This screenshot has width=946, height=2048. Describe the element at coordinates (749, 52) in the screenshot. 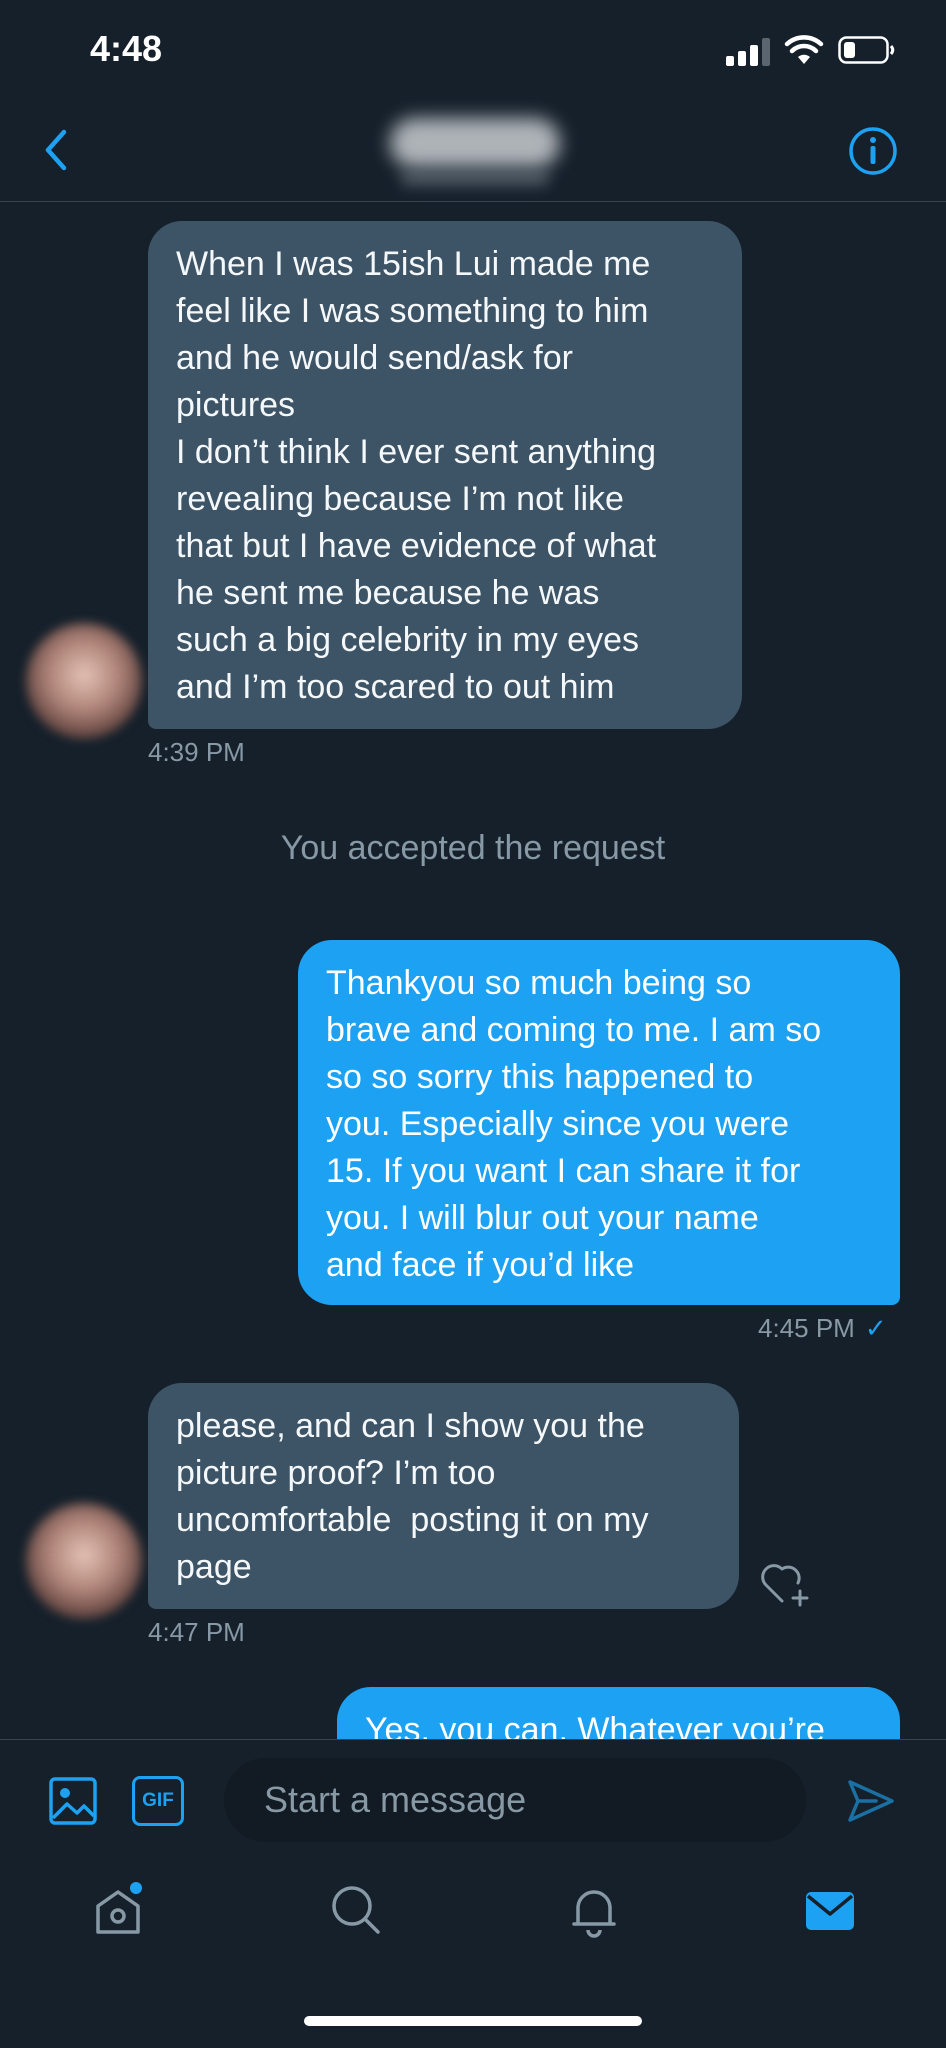

I see `signal-icon` at that location.